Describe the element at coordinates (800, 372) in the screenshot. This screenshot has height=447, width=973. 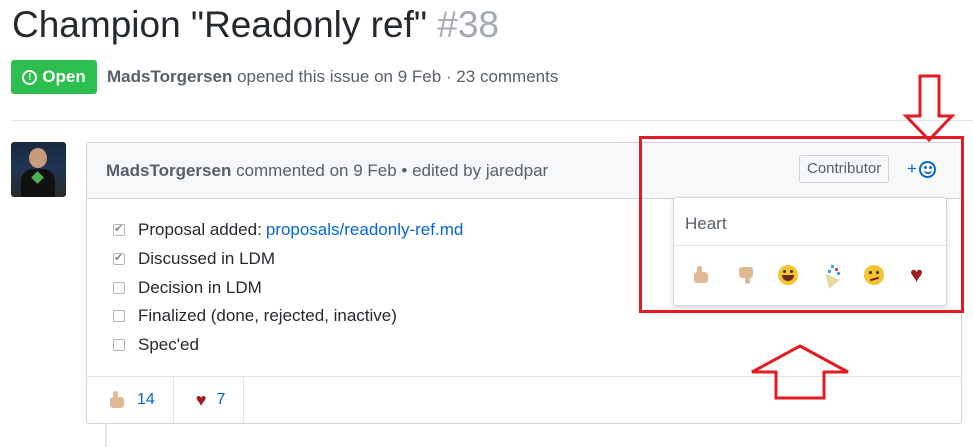
I see `up-arrow-annotation` at that location.